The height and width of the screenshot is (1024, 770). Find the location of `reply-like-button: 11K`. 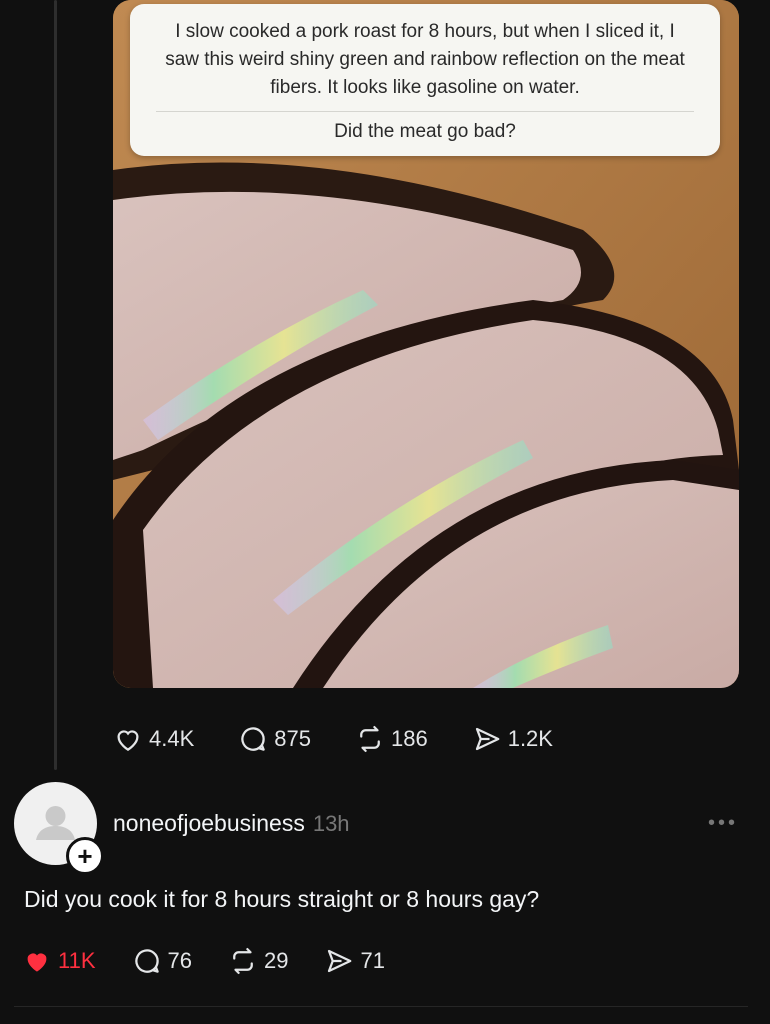

reply-like-button: 11K is located at coordinates (59, 961).